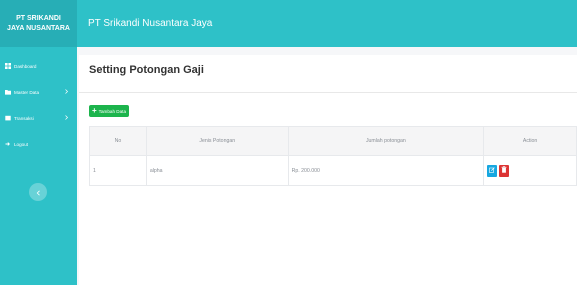 The image size is (577, 285). I want to click on sidebar-item-label: Master Data, so click(27, 92).